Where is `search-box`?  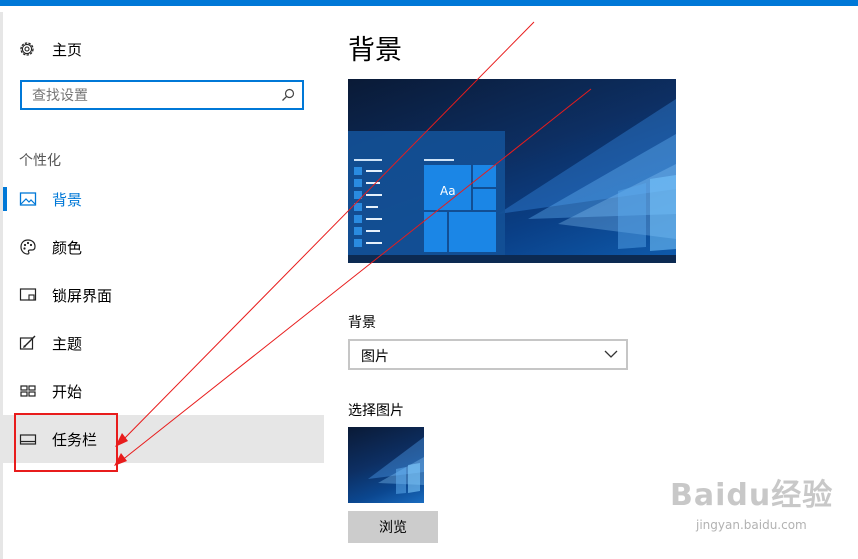 search-box is located at coordinates (162, 95).